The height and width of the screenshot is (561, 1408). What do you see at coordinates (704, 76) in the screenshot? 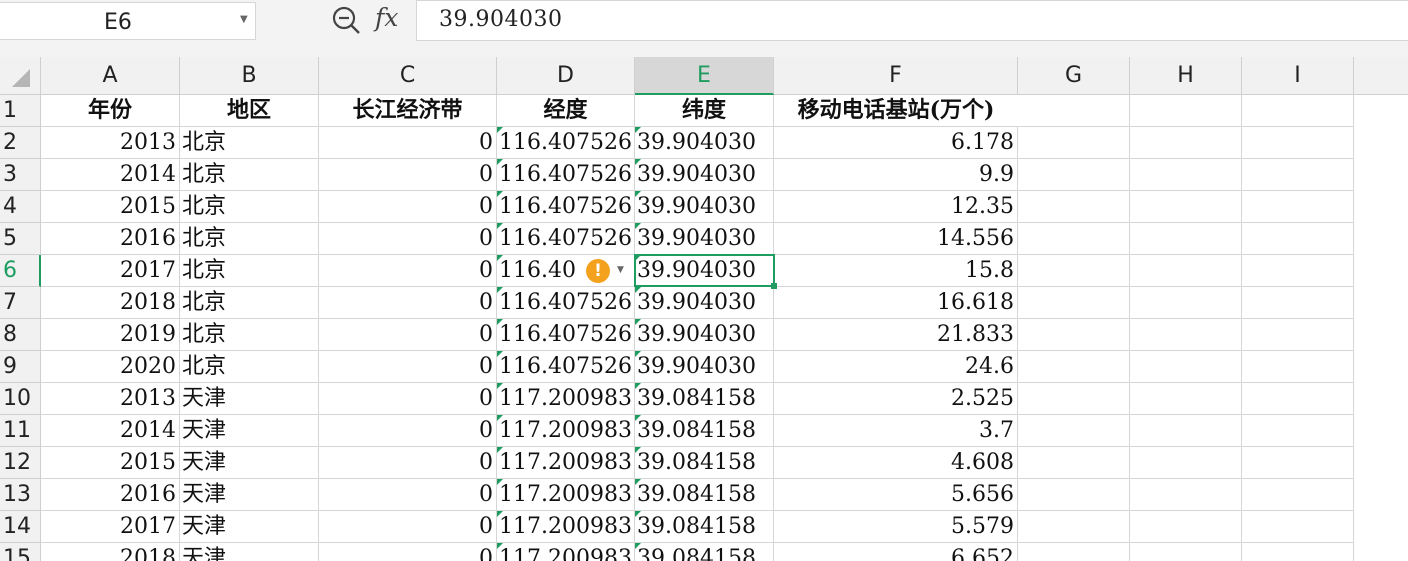
I see `column-header-e: E` at bounding box center [704, 76].